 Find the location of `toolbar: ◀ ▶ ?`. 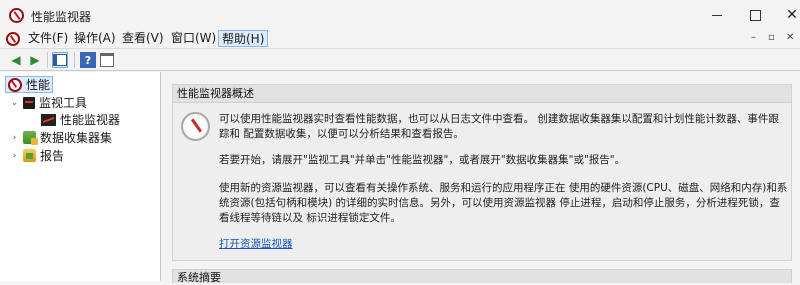

toolbar: ◀ ▶ ? is located at coordinates (400, 59).